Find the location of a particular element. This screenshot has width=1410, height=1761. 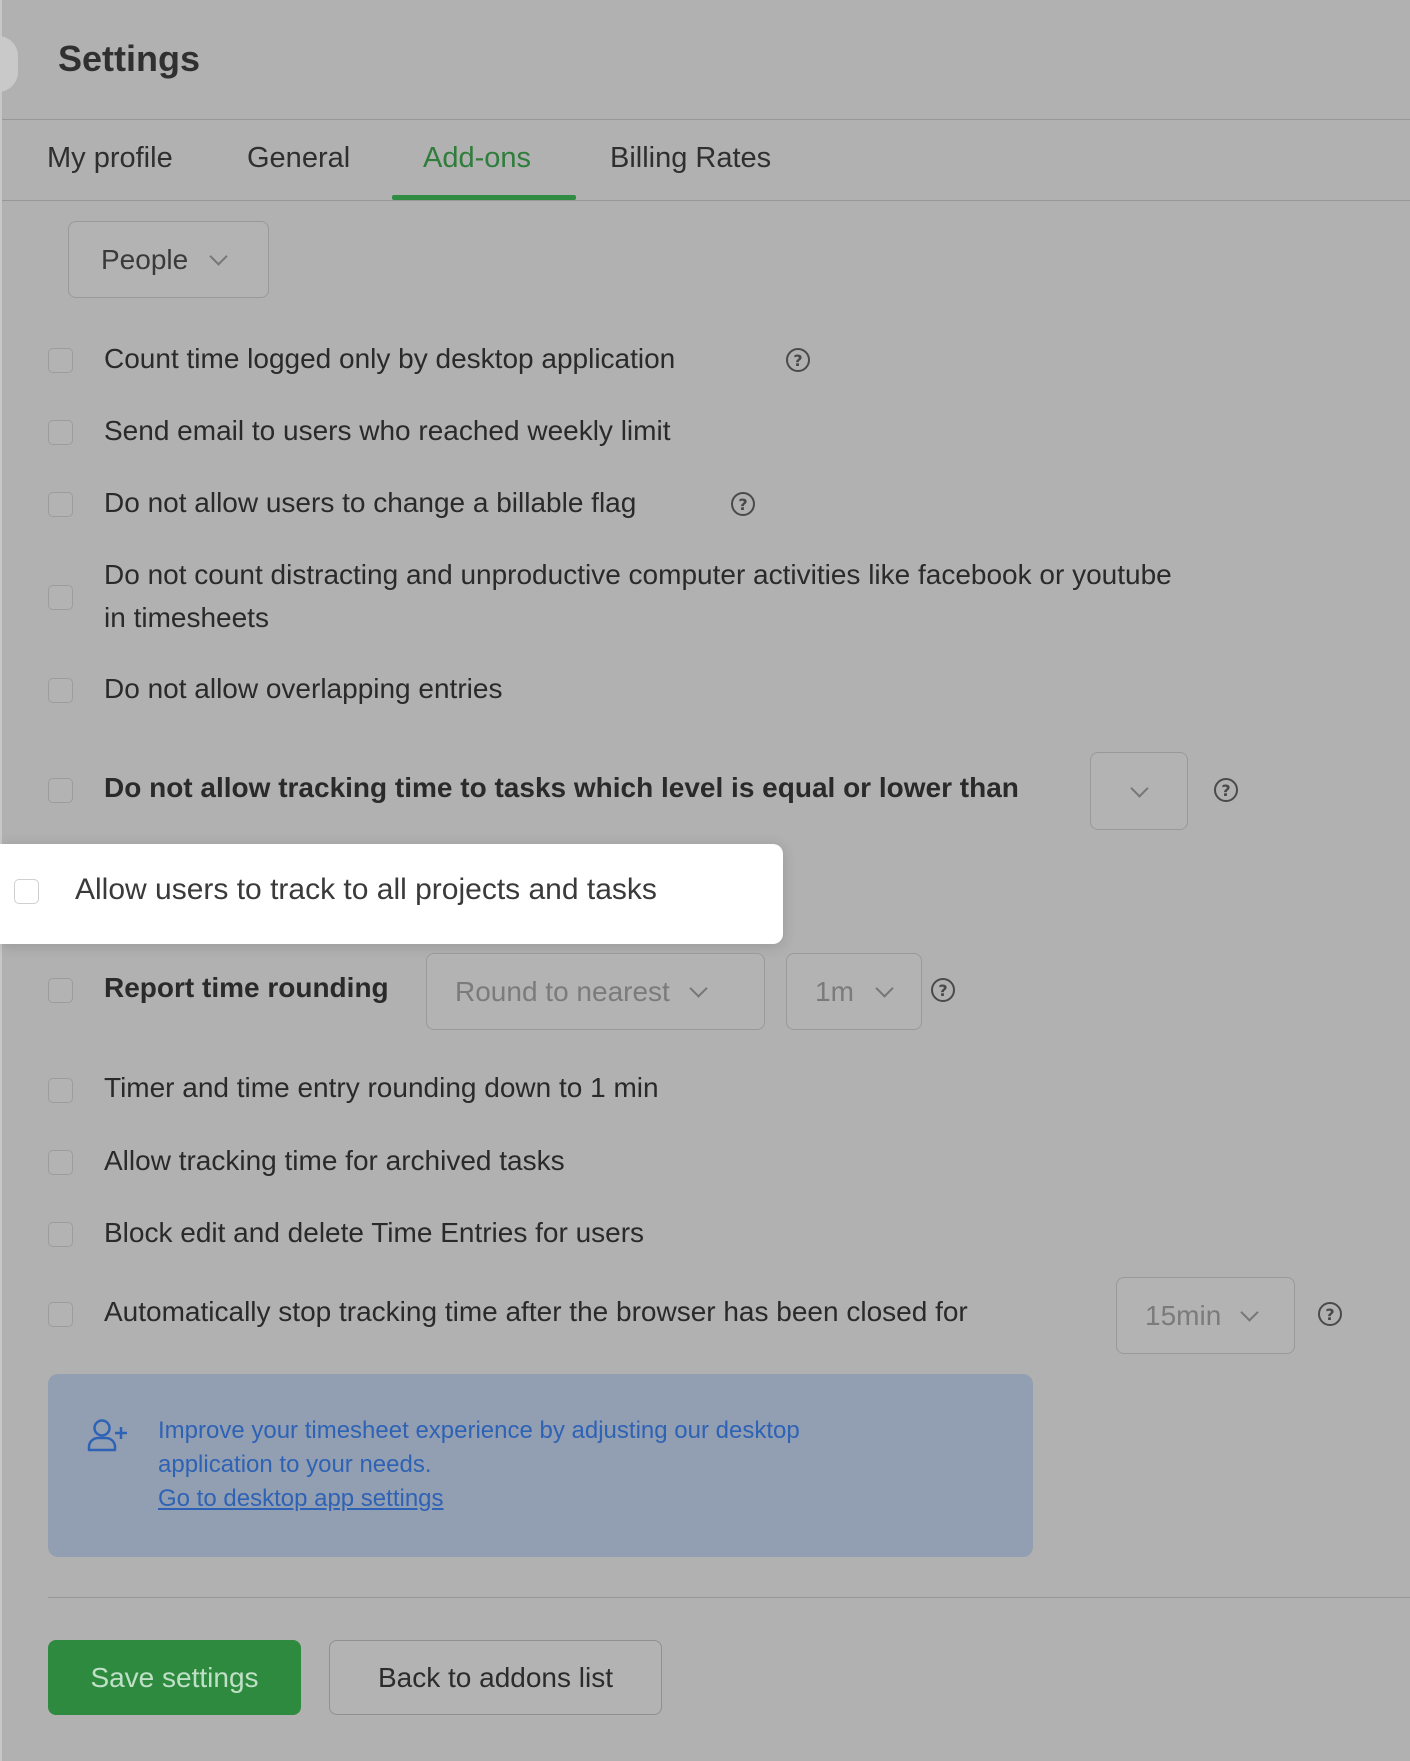

people-dropdown-value: People is located at coordinates (145, 259).